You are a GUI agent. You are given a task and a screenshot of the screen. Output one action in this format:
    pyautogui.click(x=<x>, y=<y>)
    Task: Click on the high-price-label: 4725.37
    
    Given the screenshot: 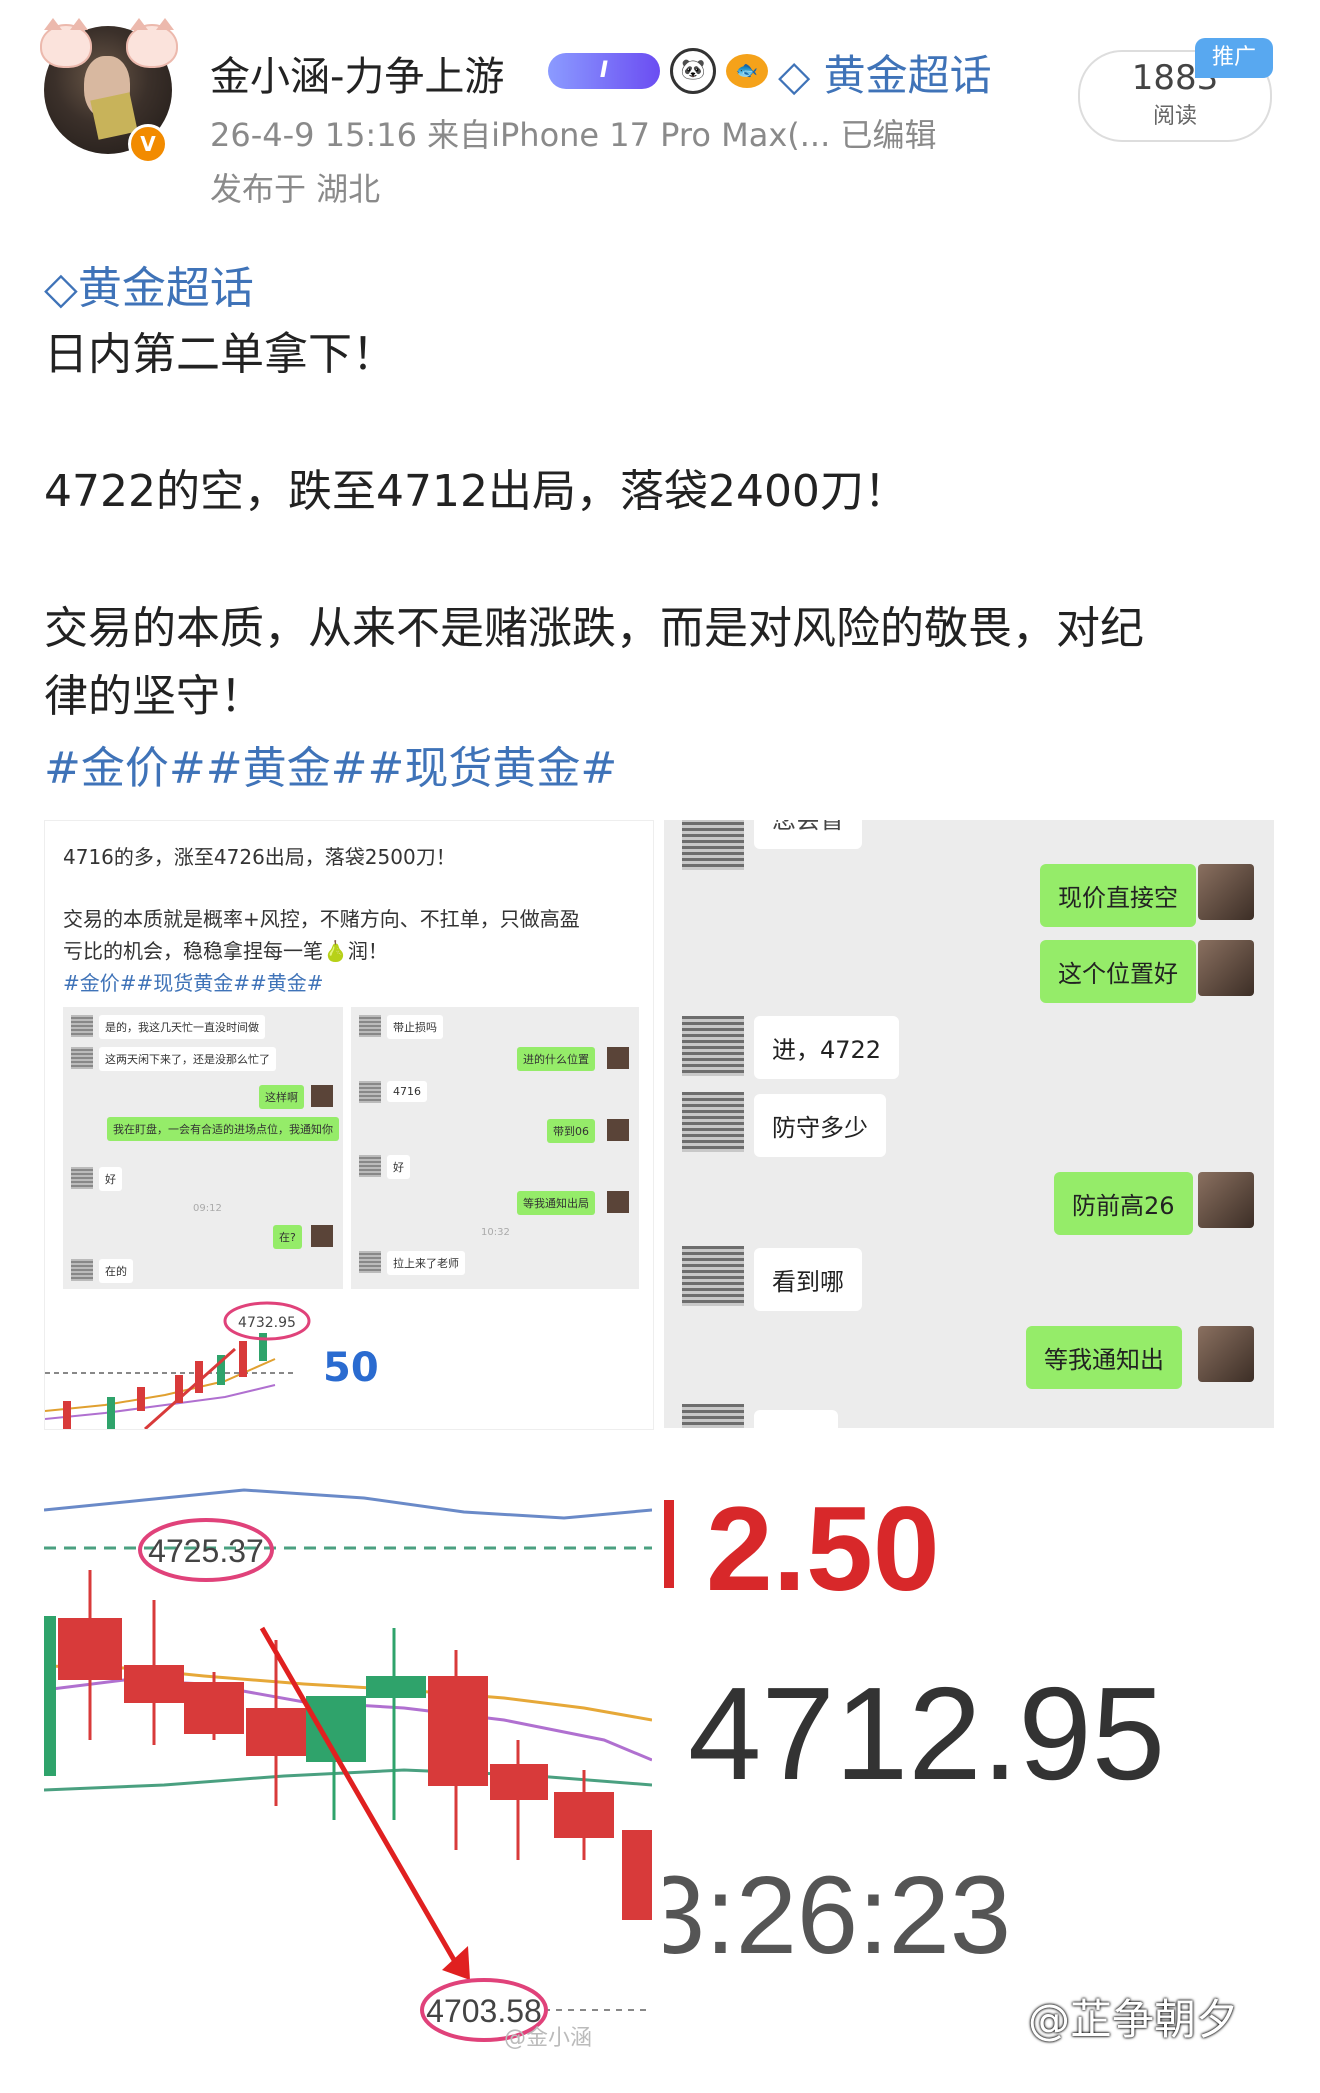 What is the action you would take?
    pyautogui.click(x=206, y=1551)
    